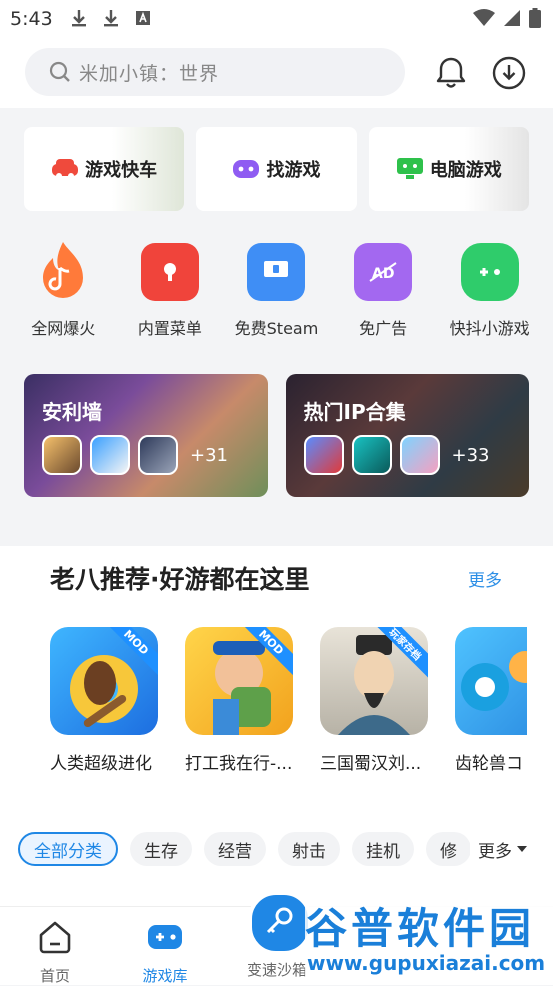 The height and width of the screenshot is (986, 553). I want to click on watermark: 谷普软件园 www.gupuxiazai.com, so click(429, 939).